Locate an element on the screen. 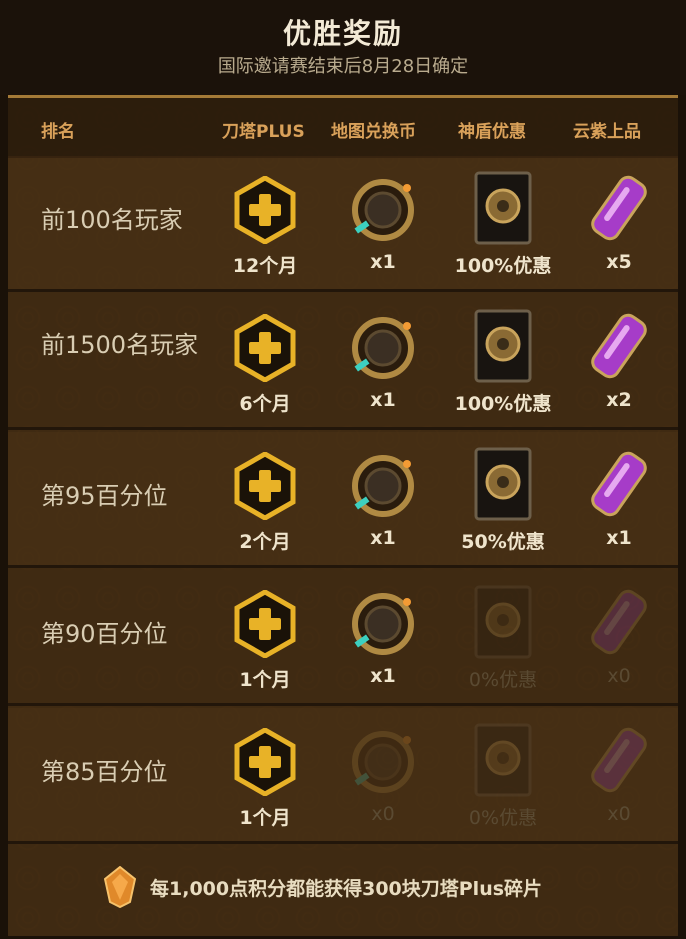 This screenshot has width=686, height=939. plus-cell: 6个月 is located at coordinates (265, 362).